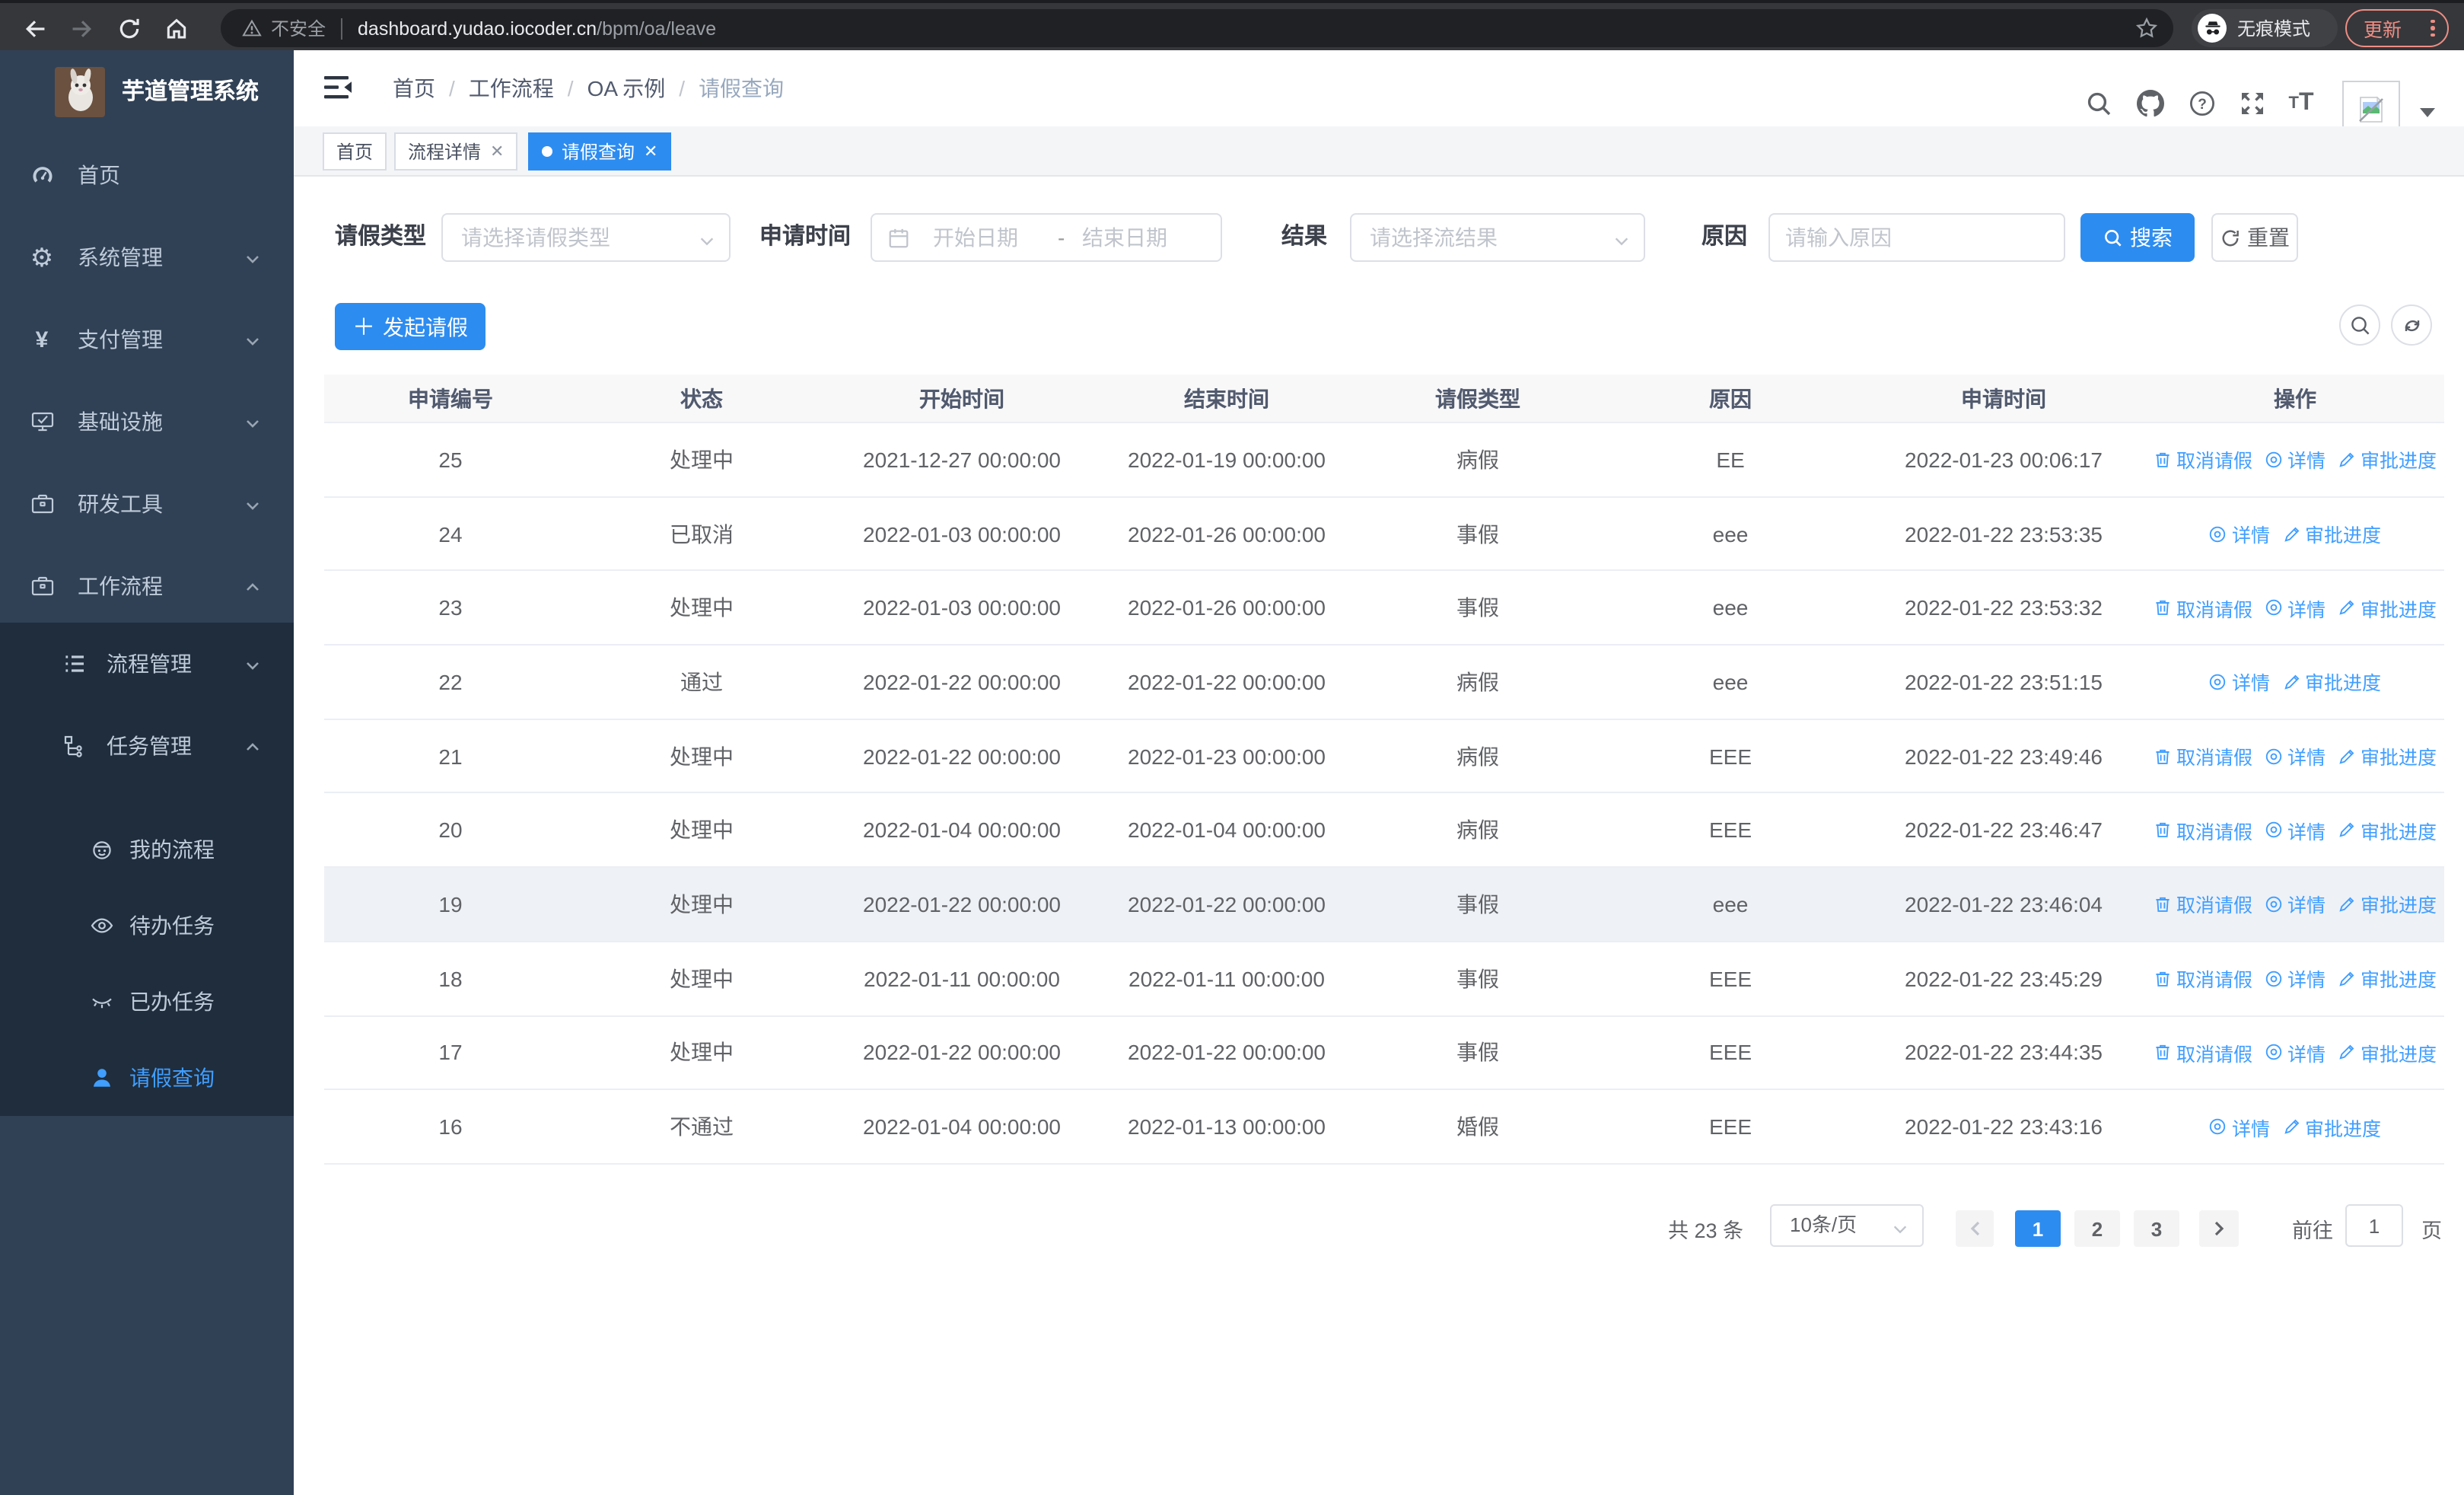 The image size is (2464, 1495). What do you see at coordinates (2202, 104) in the screenshot?
I see `help-icon: ?` at bounding box center [2202, 104].